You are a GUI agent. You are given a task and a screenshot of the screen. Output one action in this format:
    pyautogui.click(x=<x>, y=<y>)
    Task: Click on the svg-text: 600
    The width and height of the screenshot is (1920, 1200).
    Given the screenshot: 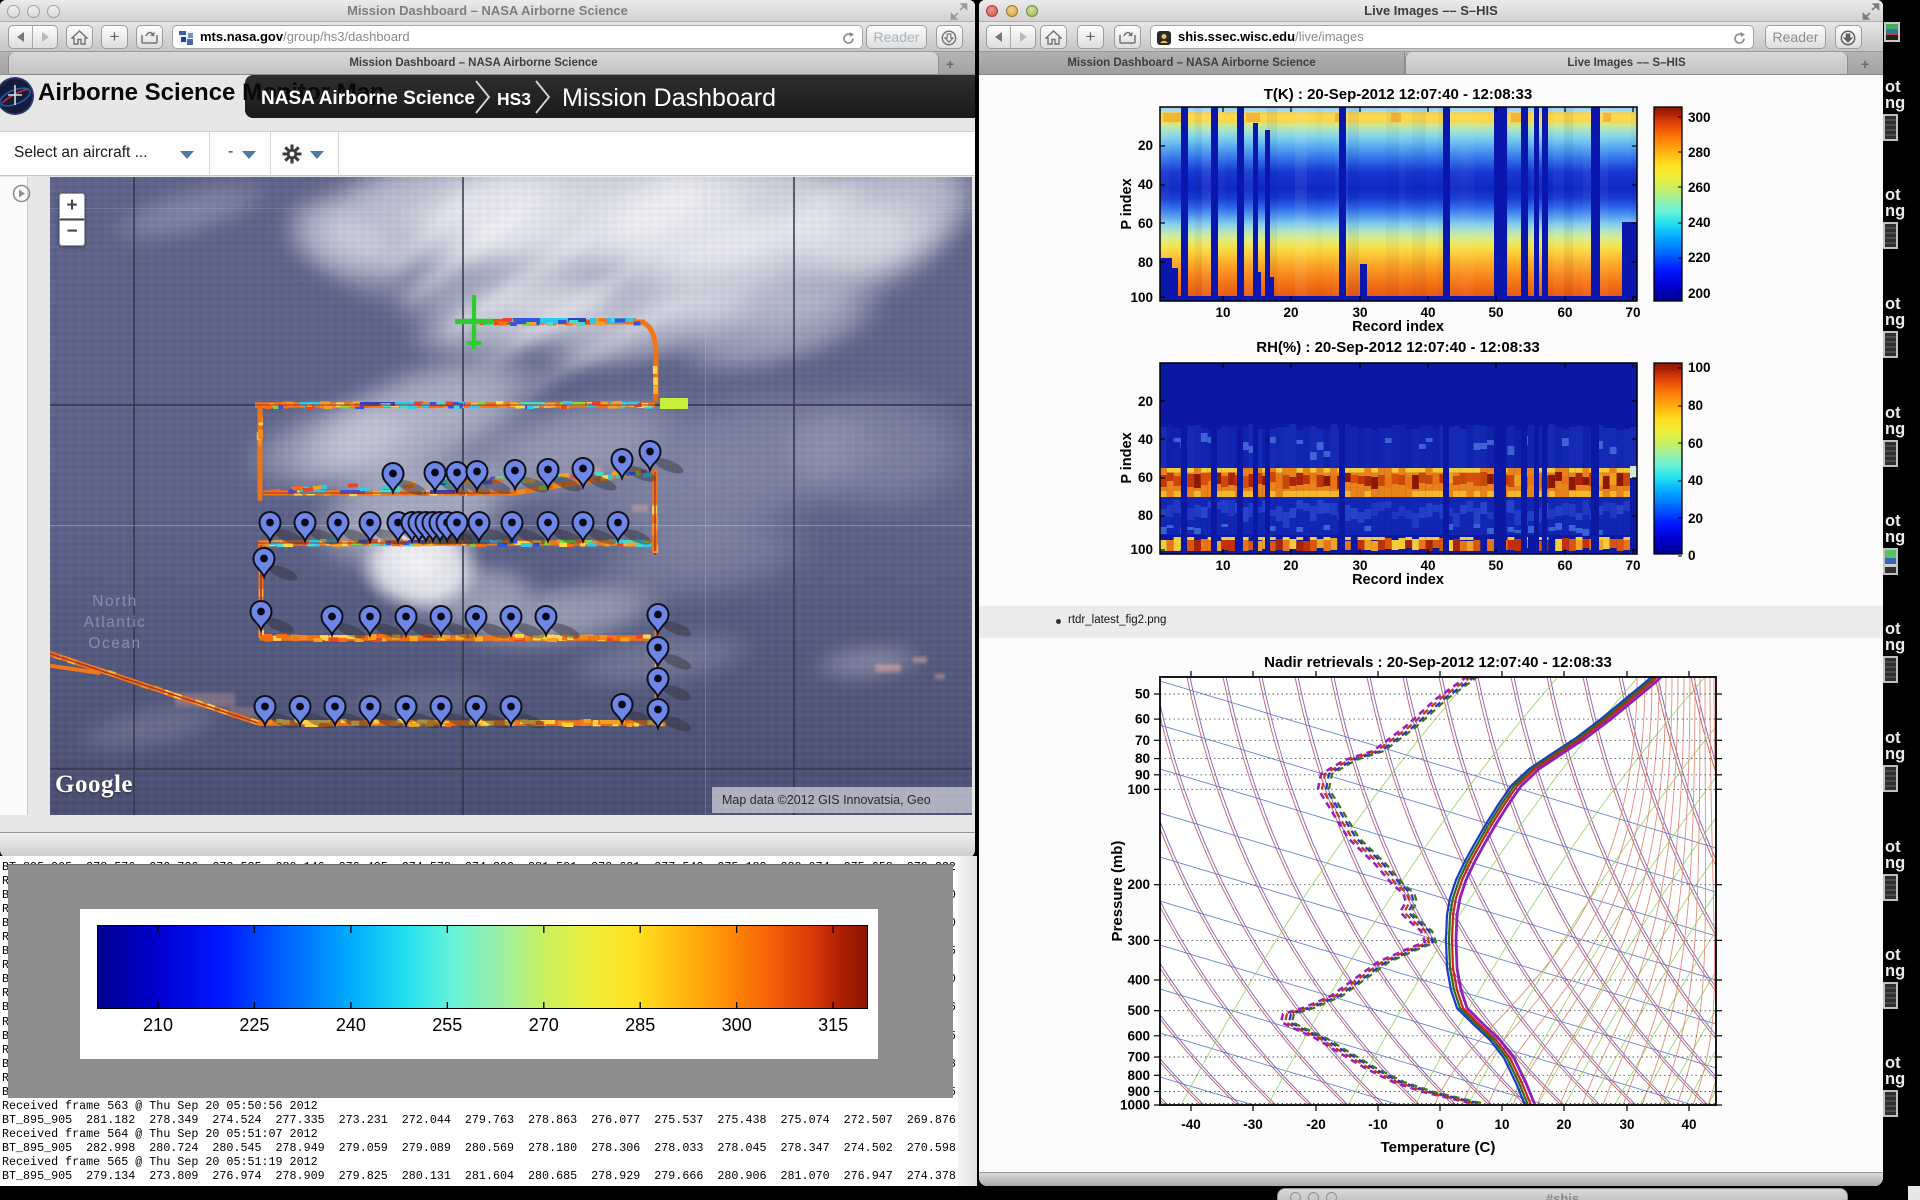 What is the action you would take?
    pyautogui.click(x=1138, y=1035)
    